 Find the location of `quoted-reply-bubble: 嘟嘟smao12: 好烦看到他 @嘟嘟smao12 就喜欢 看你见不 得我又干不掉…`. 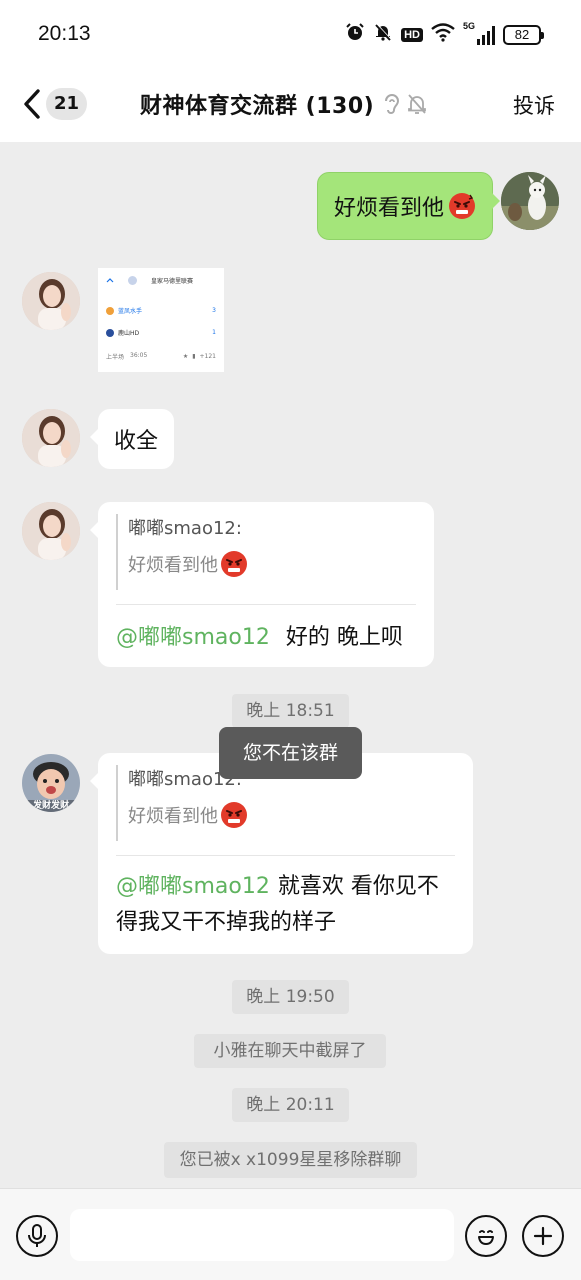

quoted-reply-bubble: 嘟嘟smao12: 好烦看到他 @嘟嘟smao12 就喜欢 看你见不 得我又干不掉… is located at coordinates (281, 853).